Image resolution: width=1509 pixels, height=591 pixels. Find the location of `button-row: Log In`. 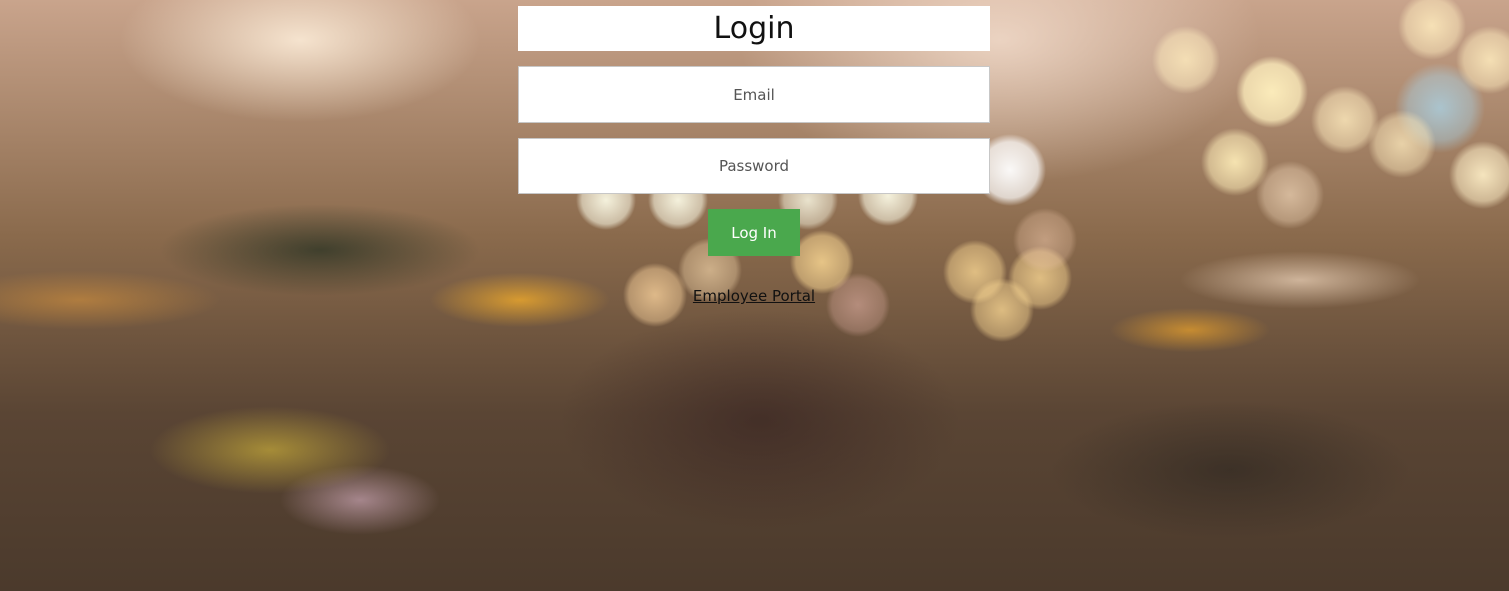

button-row: Log In is located at coordinates (754, 232).